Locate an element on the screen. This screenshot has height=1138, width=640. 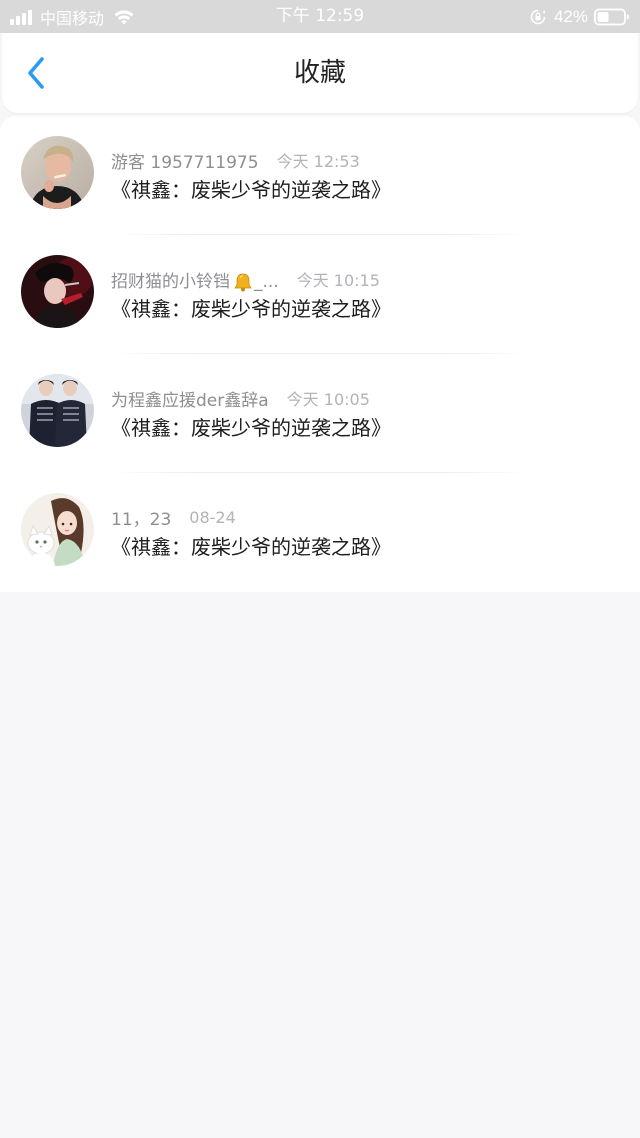
favorite-meta: 为程鑫应援der鑫辞a 今天 10:05 is located at coordinates (240, 398).